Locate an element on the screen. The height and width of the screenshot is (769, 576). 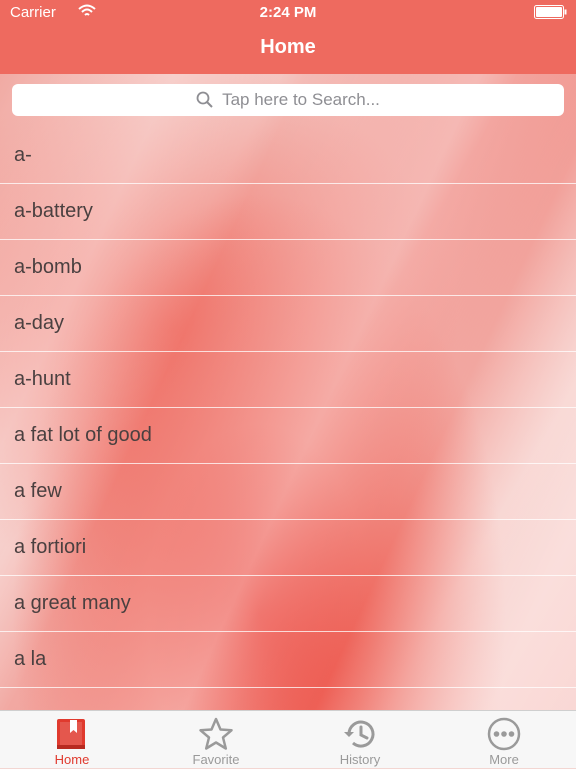
book-icon is located at coordinates (71, 734).